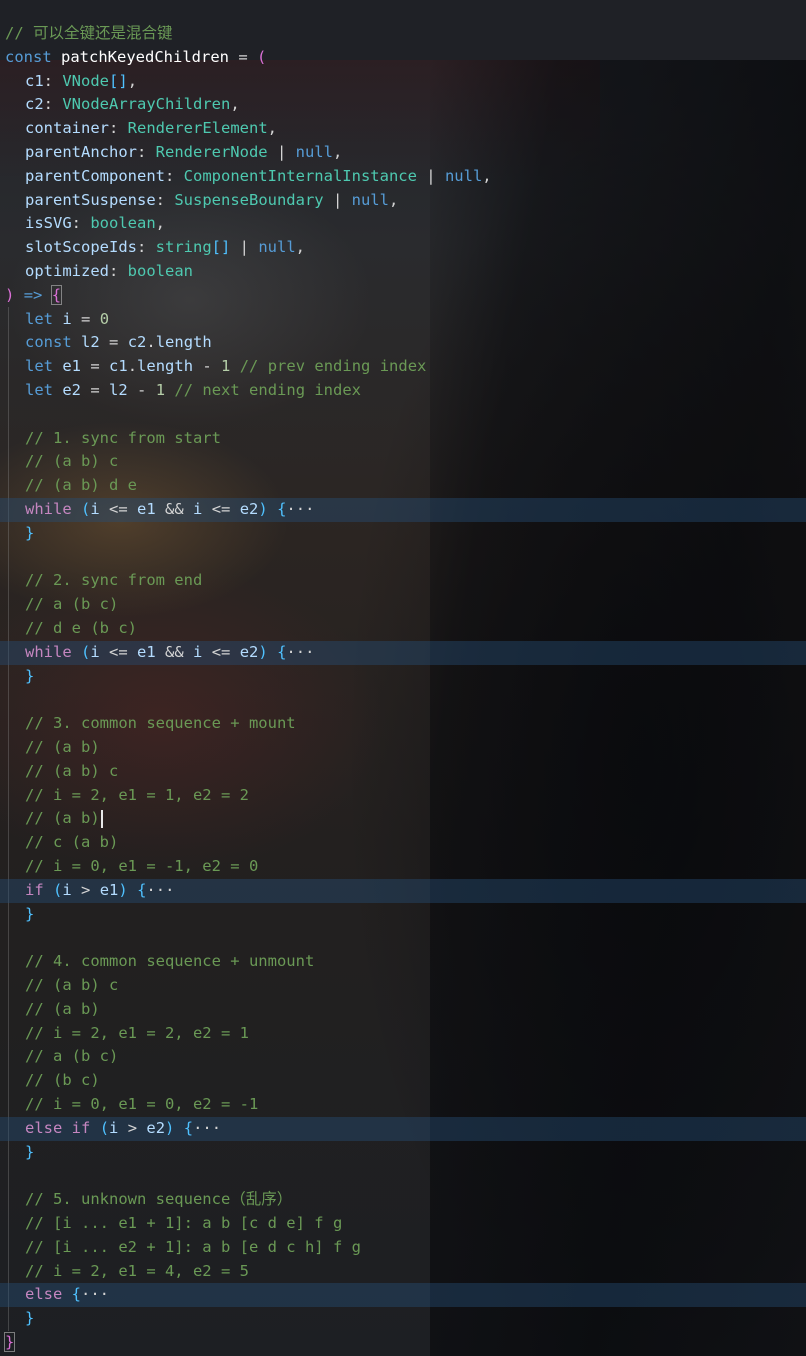  I want to click on code-line: ) => {, so click(403, 296).